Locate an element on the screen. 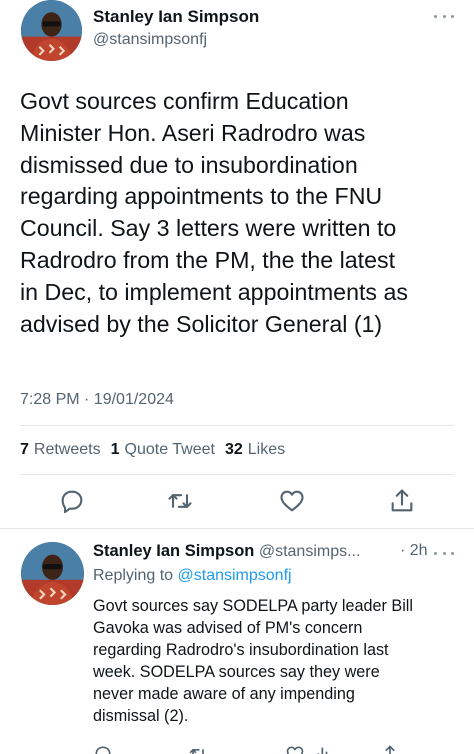 Image resolution: width=474 pixels, height=754 pixels. author-avatar is located at coordinates (51, 30).